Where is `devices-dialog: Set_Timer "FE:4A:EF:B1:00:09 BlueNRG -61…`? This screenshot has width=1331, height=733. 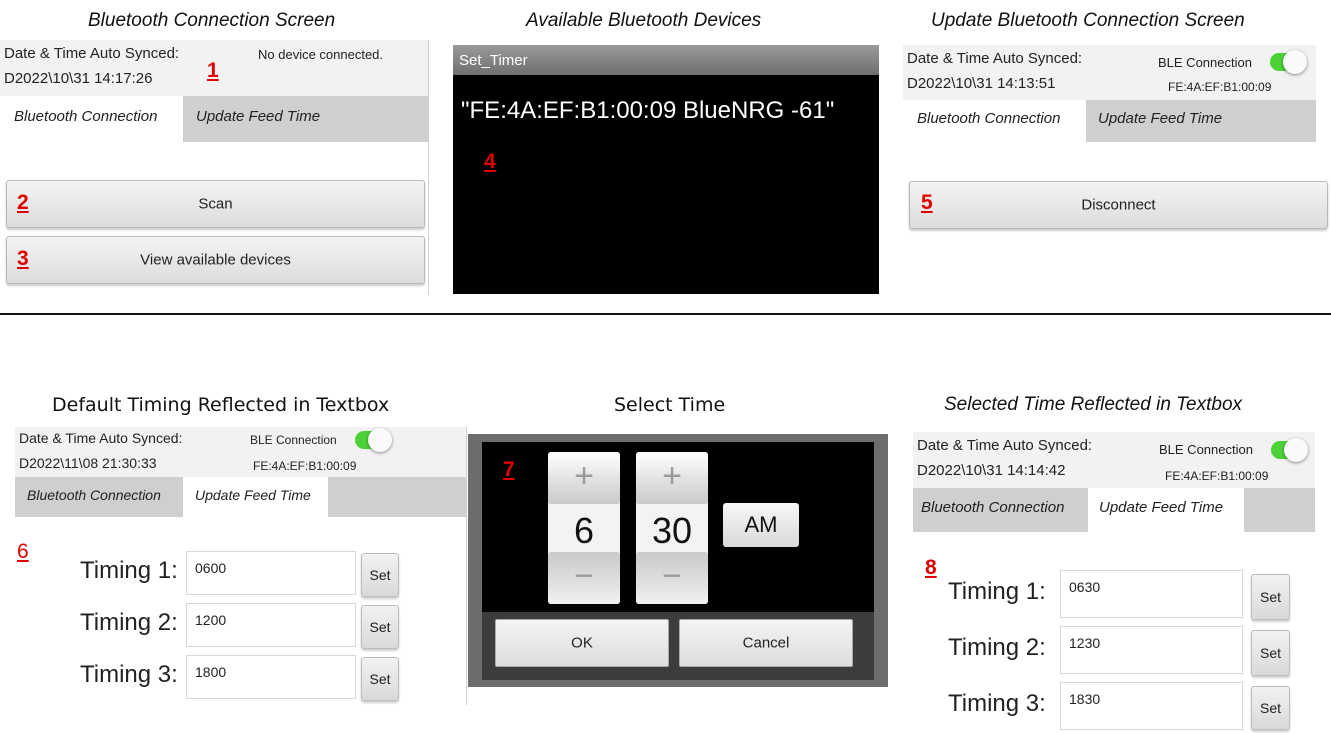 devices-dialog: Set_Timer "FE:4A:EF:B1:00:09 BlueNRG -61… is located at coordinates (666, 169).